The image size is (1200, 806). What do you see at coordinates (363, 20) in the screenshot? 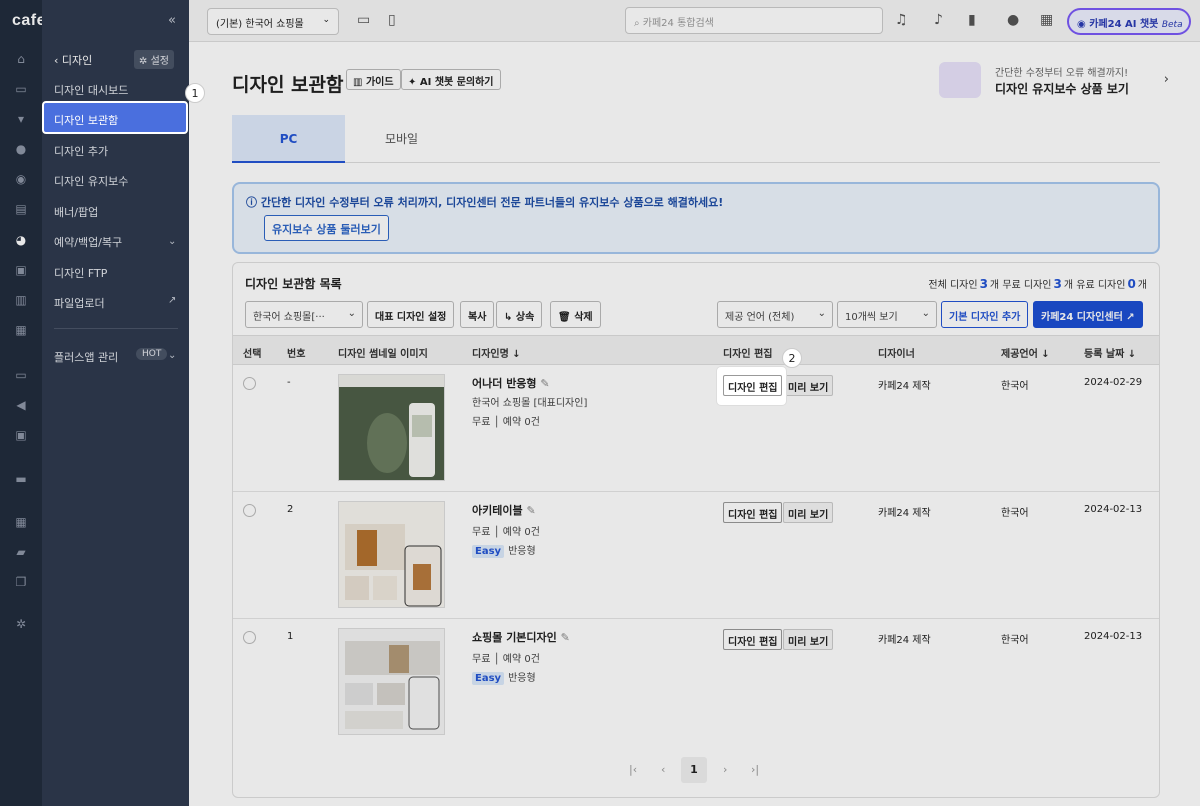
I see `desktop-icon: ▭` at bounding box center [363, 20].